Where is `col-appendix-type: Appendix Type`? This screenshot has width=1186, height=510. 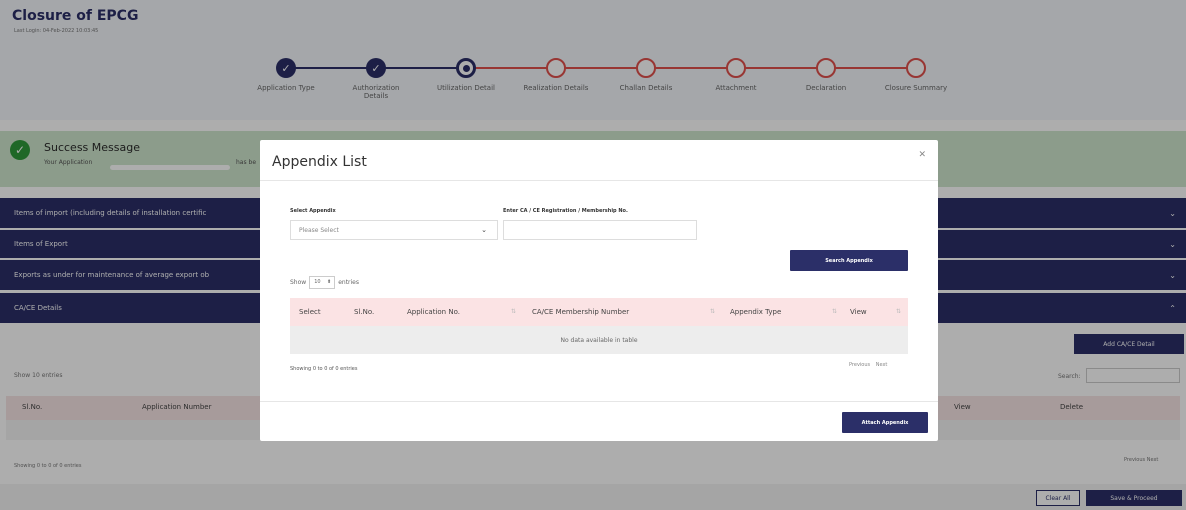
col-appendix-type: Appendix Type is located at coordinates (755, 312).